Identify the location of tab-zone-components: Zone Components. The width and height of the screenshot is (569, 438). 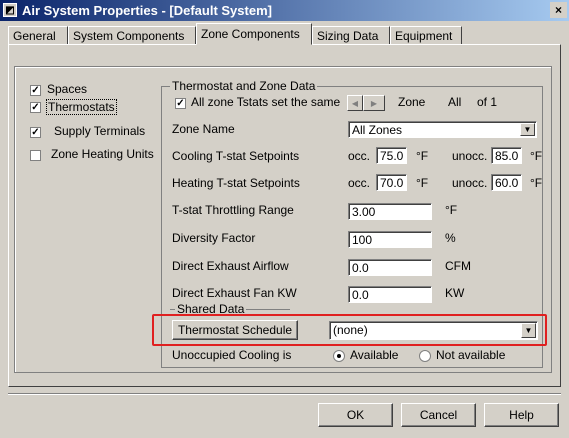
(254, 34).